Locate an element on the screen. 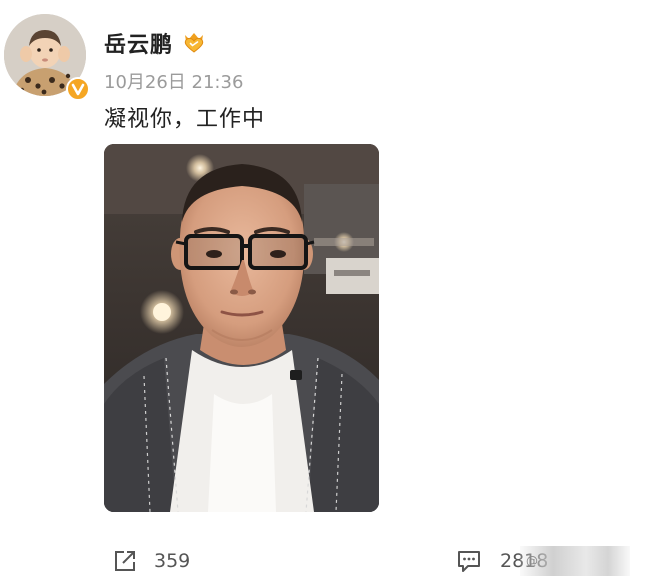 This screenshot has height=587, width=646. verified-v-icon is located at coordinates (78, 89).